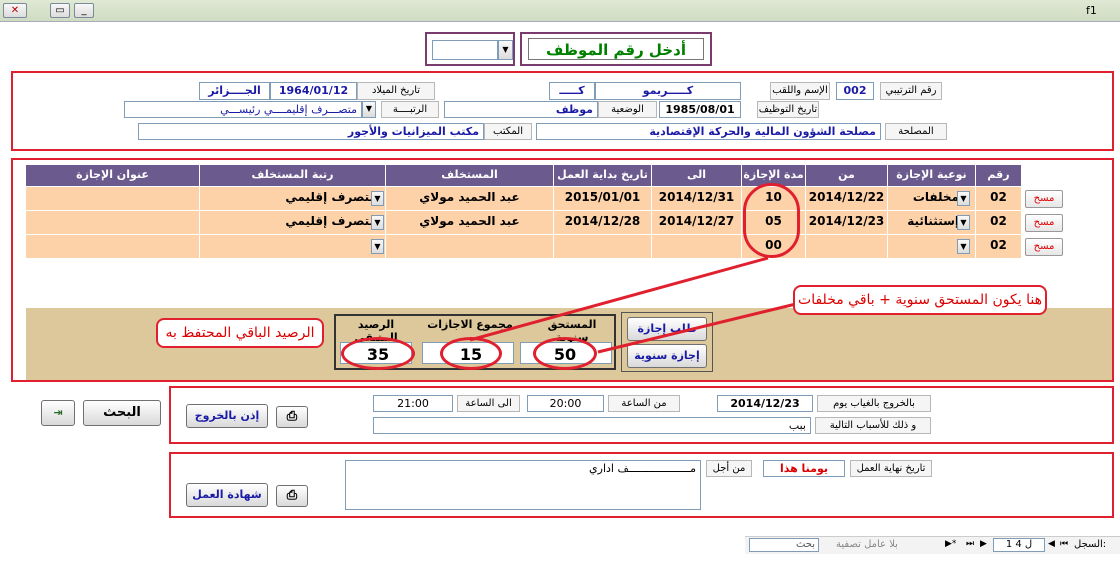 This screenshot has height=562, width=1120. Describe the element at coordinates (227, 495) in the screenshot. I see `work-certificate-button: شهادة العمل` at that location.